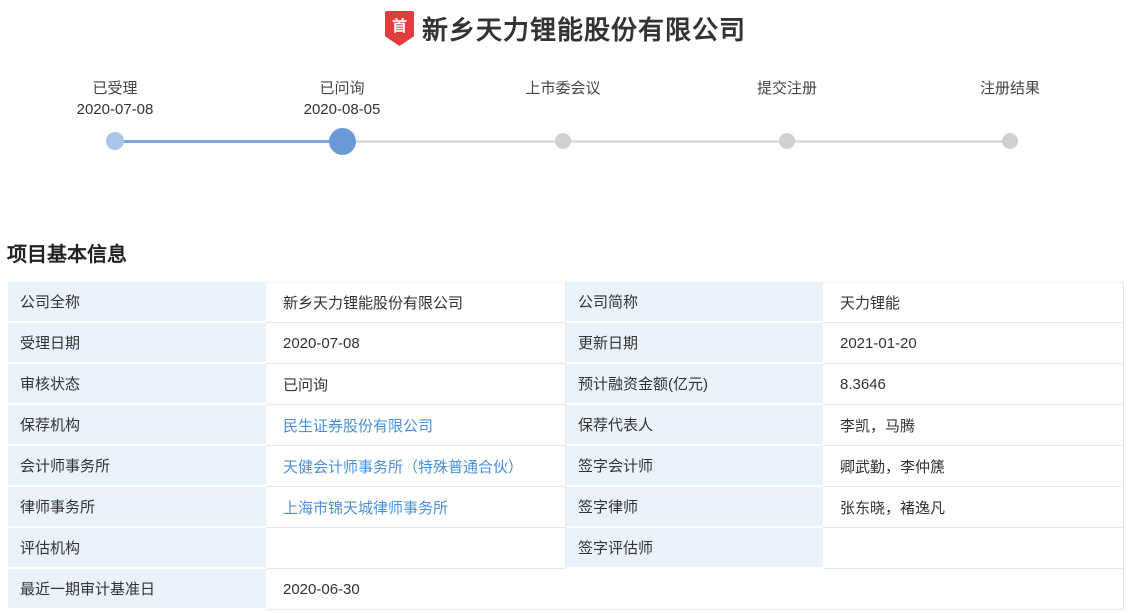 The image size is (1131, 613). I want to click on field-label-company-full-name: 公司全称, so click(137, 302).